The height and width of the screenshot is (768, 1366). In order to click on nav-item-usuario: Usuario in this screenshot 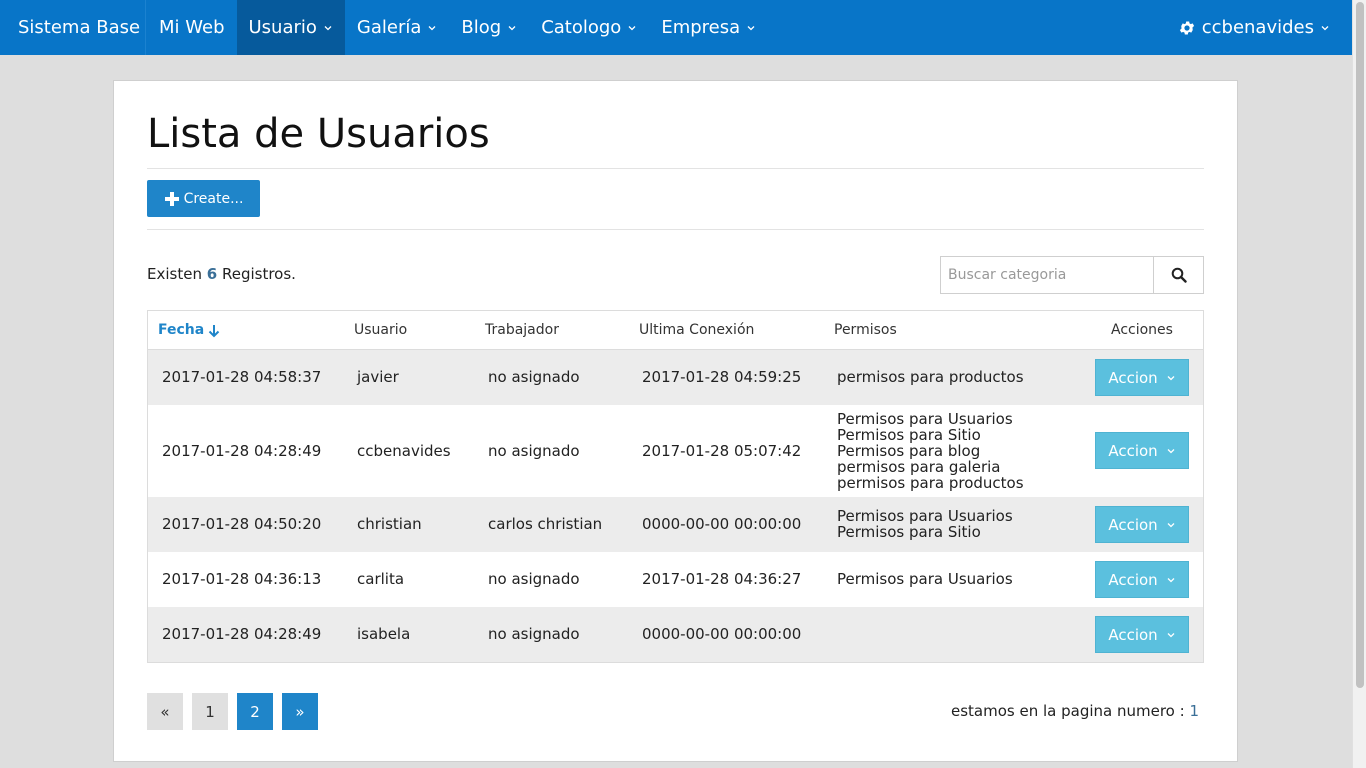, I will do `click(290, 27)`.